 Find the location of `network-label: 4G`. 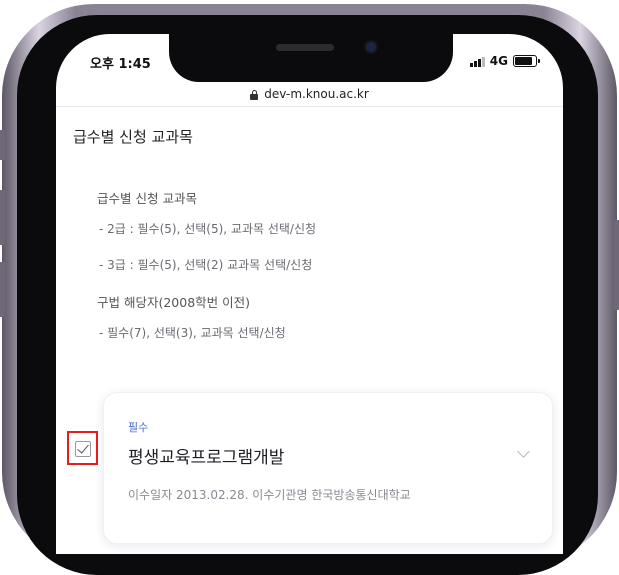

network-label: 4G is located at coordinates (498, 61).